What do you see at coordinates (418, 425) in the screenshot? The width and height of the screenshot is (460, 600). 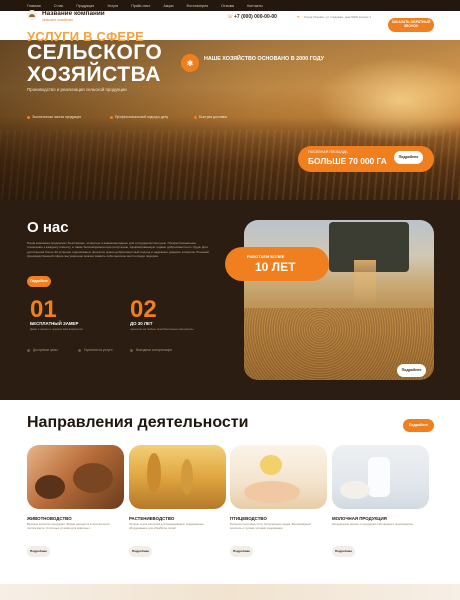 I see `directions-more-button: Подробнее` at bounding box center [418, 425].